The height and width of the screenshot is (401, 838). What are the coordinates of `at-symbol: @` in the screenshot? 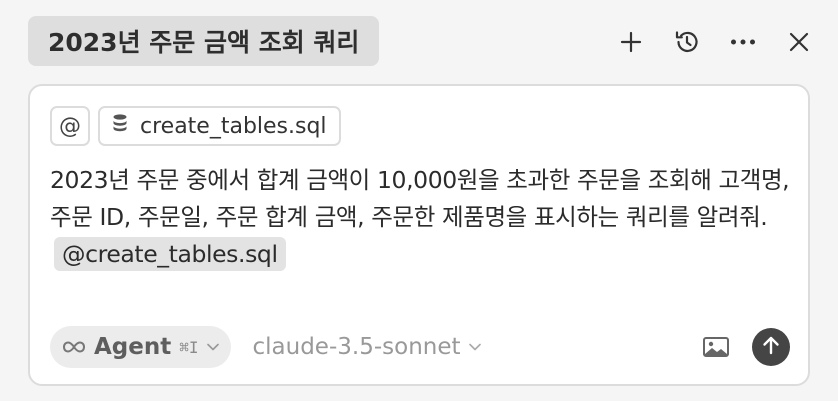 It's located at (70, 126).